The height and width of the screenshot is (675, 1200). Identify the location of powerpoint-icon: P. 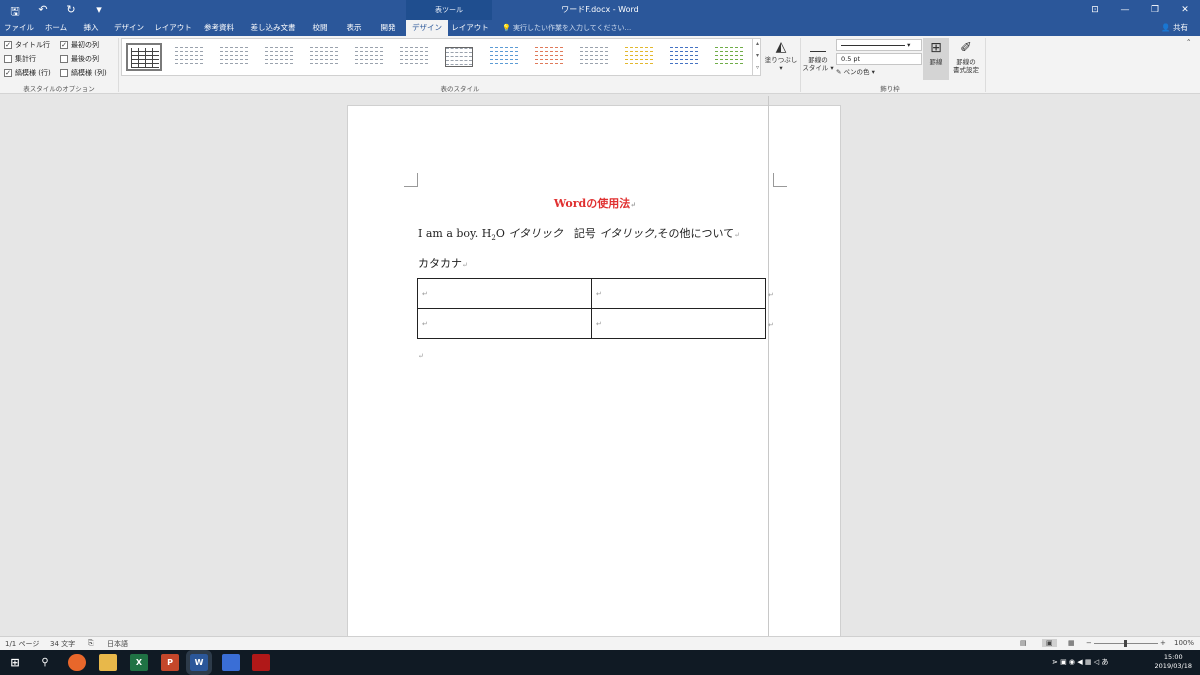
(170, 662).